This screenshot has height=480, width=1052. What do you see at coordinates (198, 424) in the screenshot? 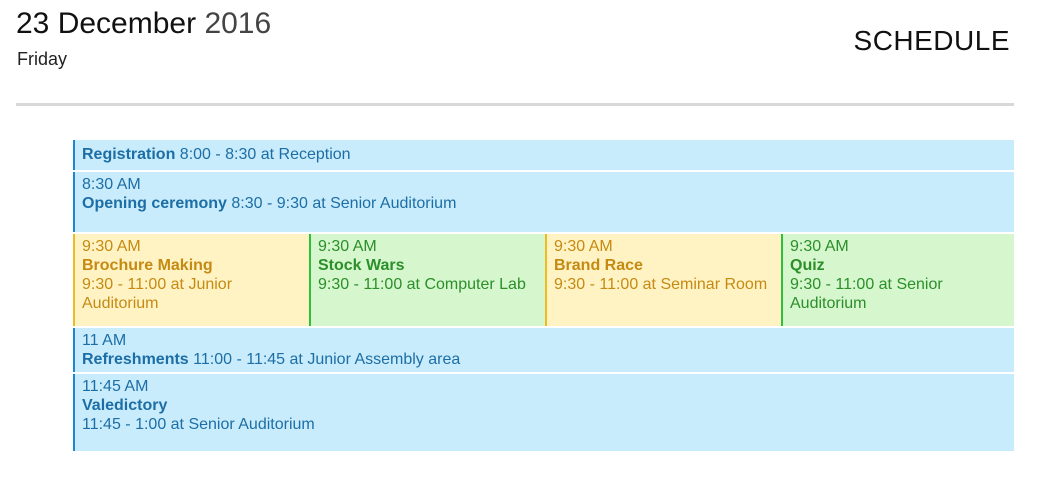
I see `event-detail: 11:45 - 1:00 at Senior Auditorium` at bounding box center [198, 424].